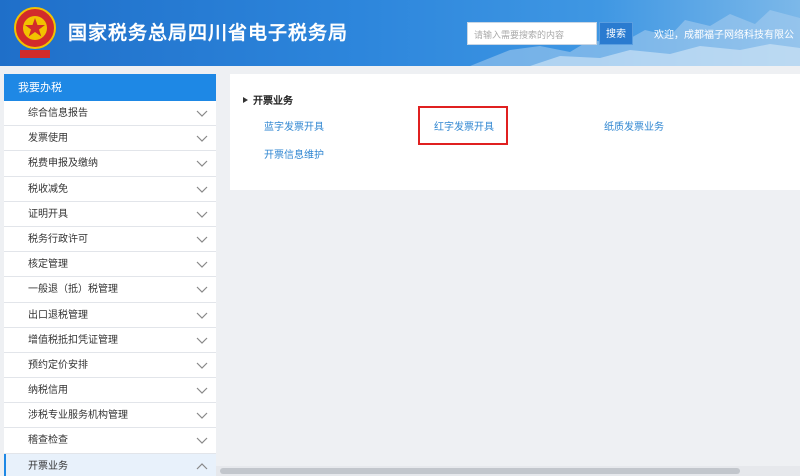 This screenshot has height=476, width=800. I want to click on sidebar-item-invoice-use: 发票使用, so click(110, 139).